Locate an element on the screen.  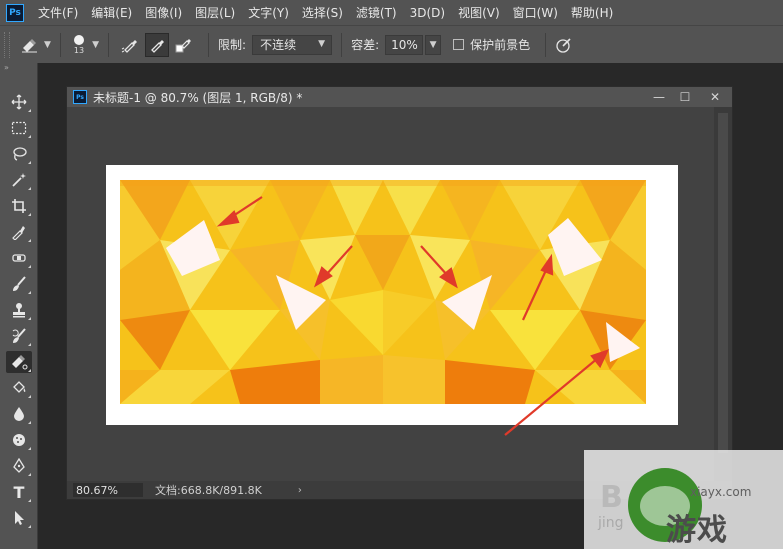
eyedropper-once-icon is located at coordinates (158, 46).